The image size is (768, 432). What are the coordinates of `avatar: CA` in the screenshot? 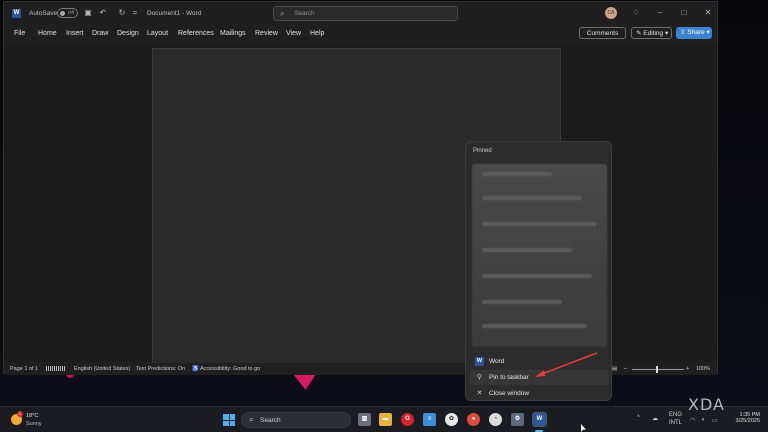 It's located at (611, 13).